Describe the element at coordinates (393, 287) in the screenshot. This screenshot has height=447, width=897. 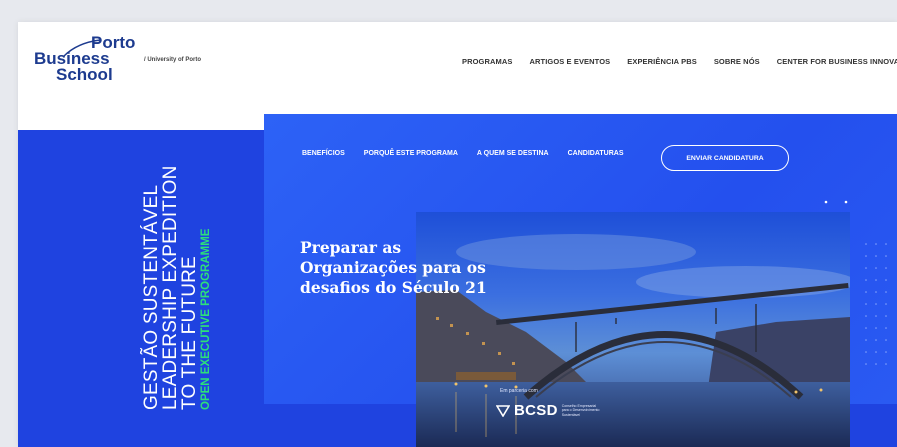
I see `headline-line3: desafios do Século 21` at that location.